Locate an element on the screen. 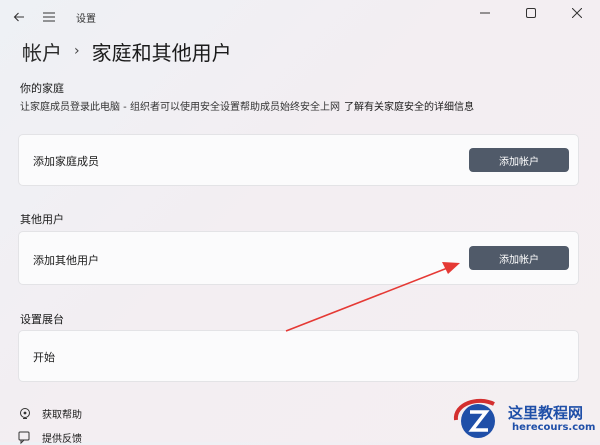  watermark-title: 这里教程网 is located at coordinates (546, 413).